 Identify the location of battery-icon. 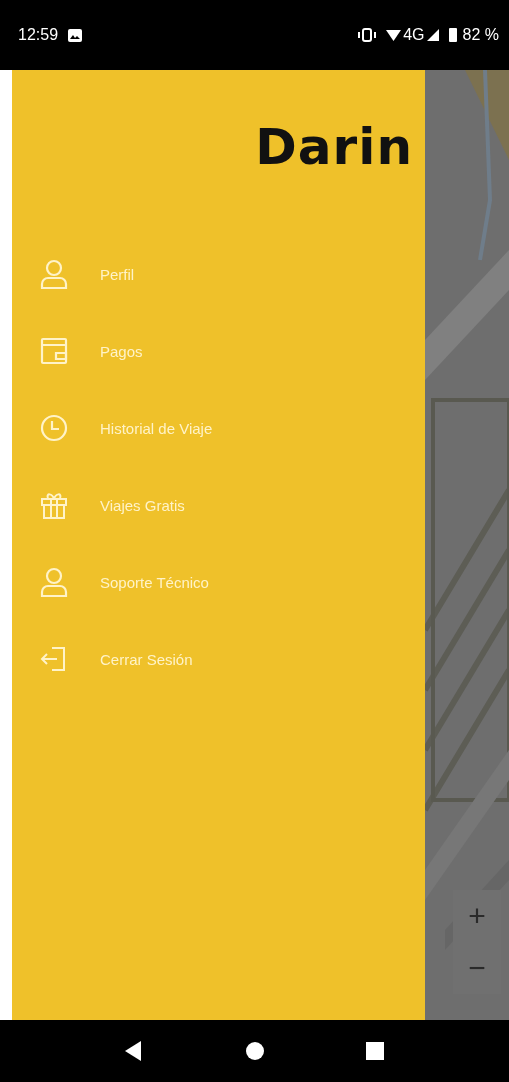
(452, 35).